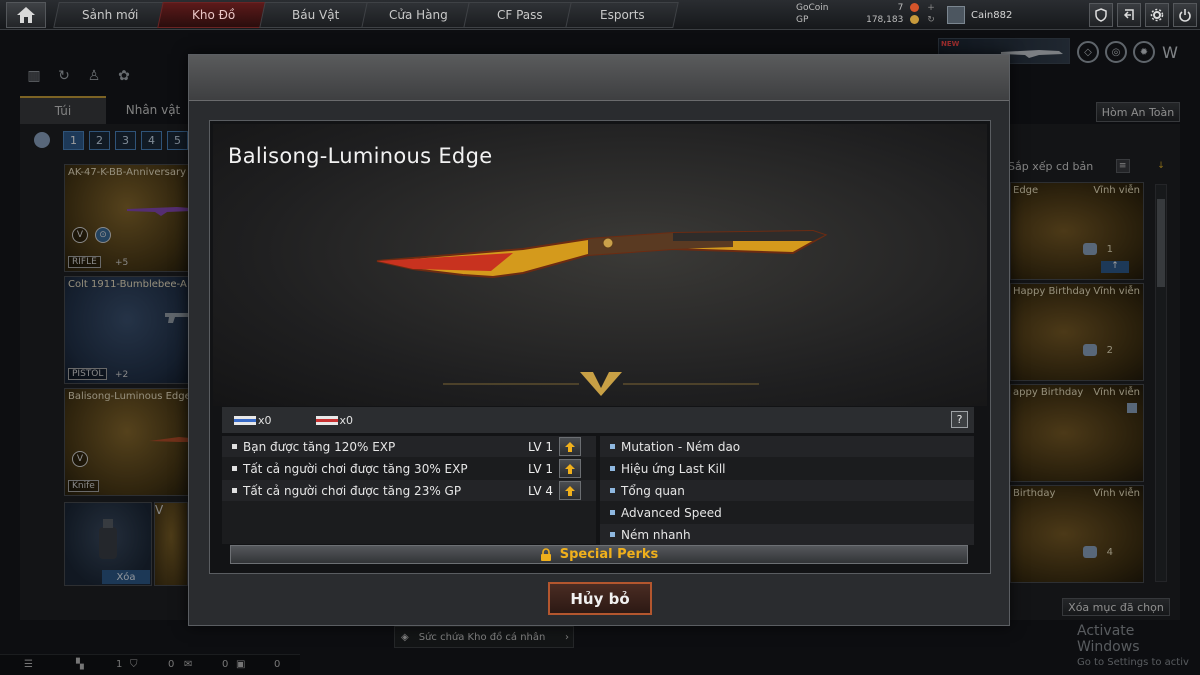  I want to click on home-icon, so click(26, 15).